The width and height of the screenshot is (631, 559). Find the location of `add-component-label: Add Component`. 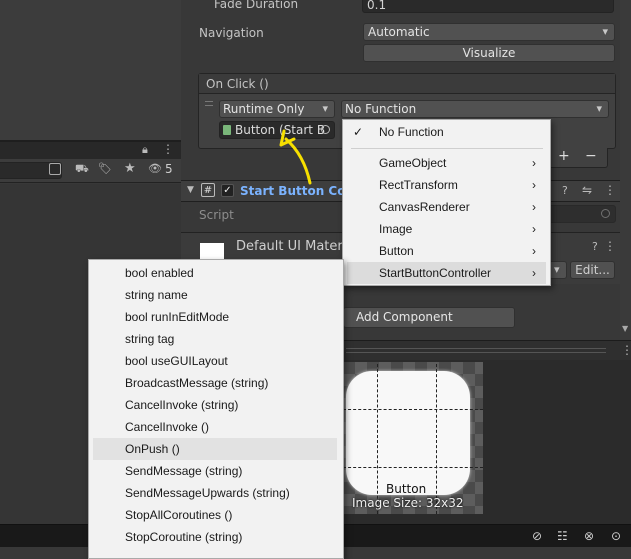

add-component-label: Add Component is located at coordinates (404, 317).